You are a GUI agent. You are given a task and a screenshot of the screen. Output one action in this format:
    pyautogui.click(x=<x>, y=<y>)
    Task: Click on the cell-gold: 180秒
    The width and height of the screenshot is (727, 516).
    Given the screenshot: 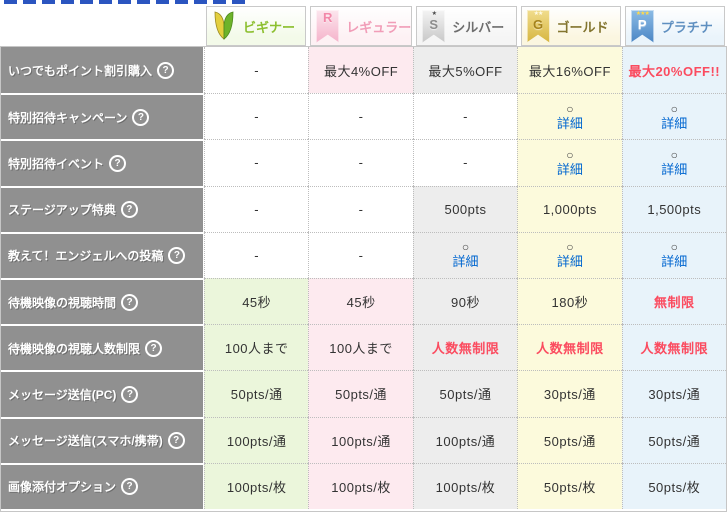 What is the action you would take?
    pyautogui.click(x=569, y=301)
    